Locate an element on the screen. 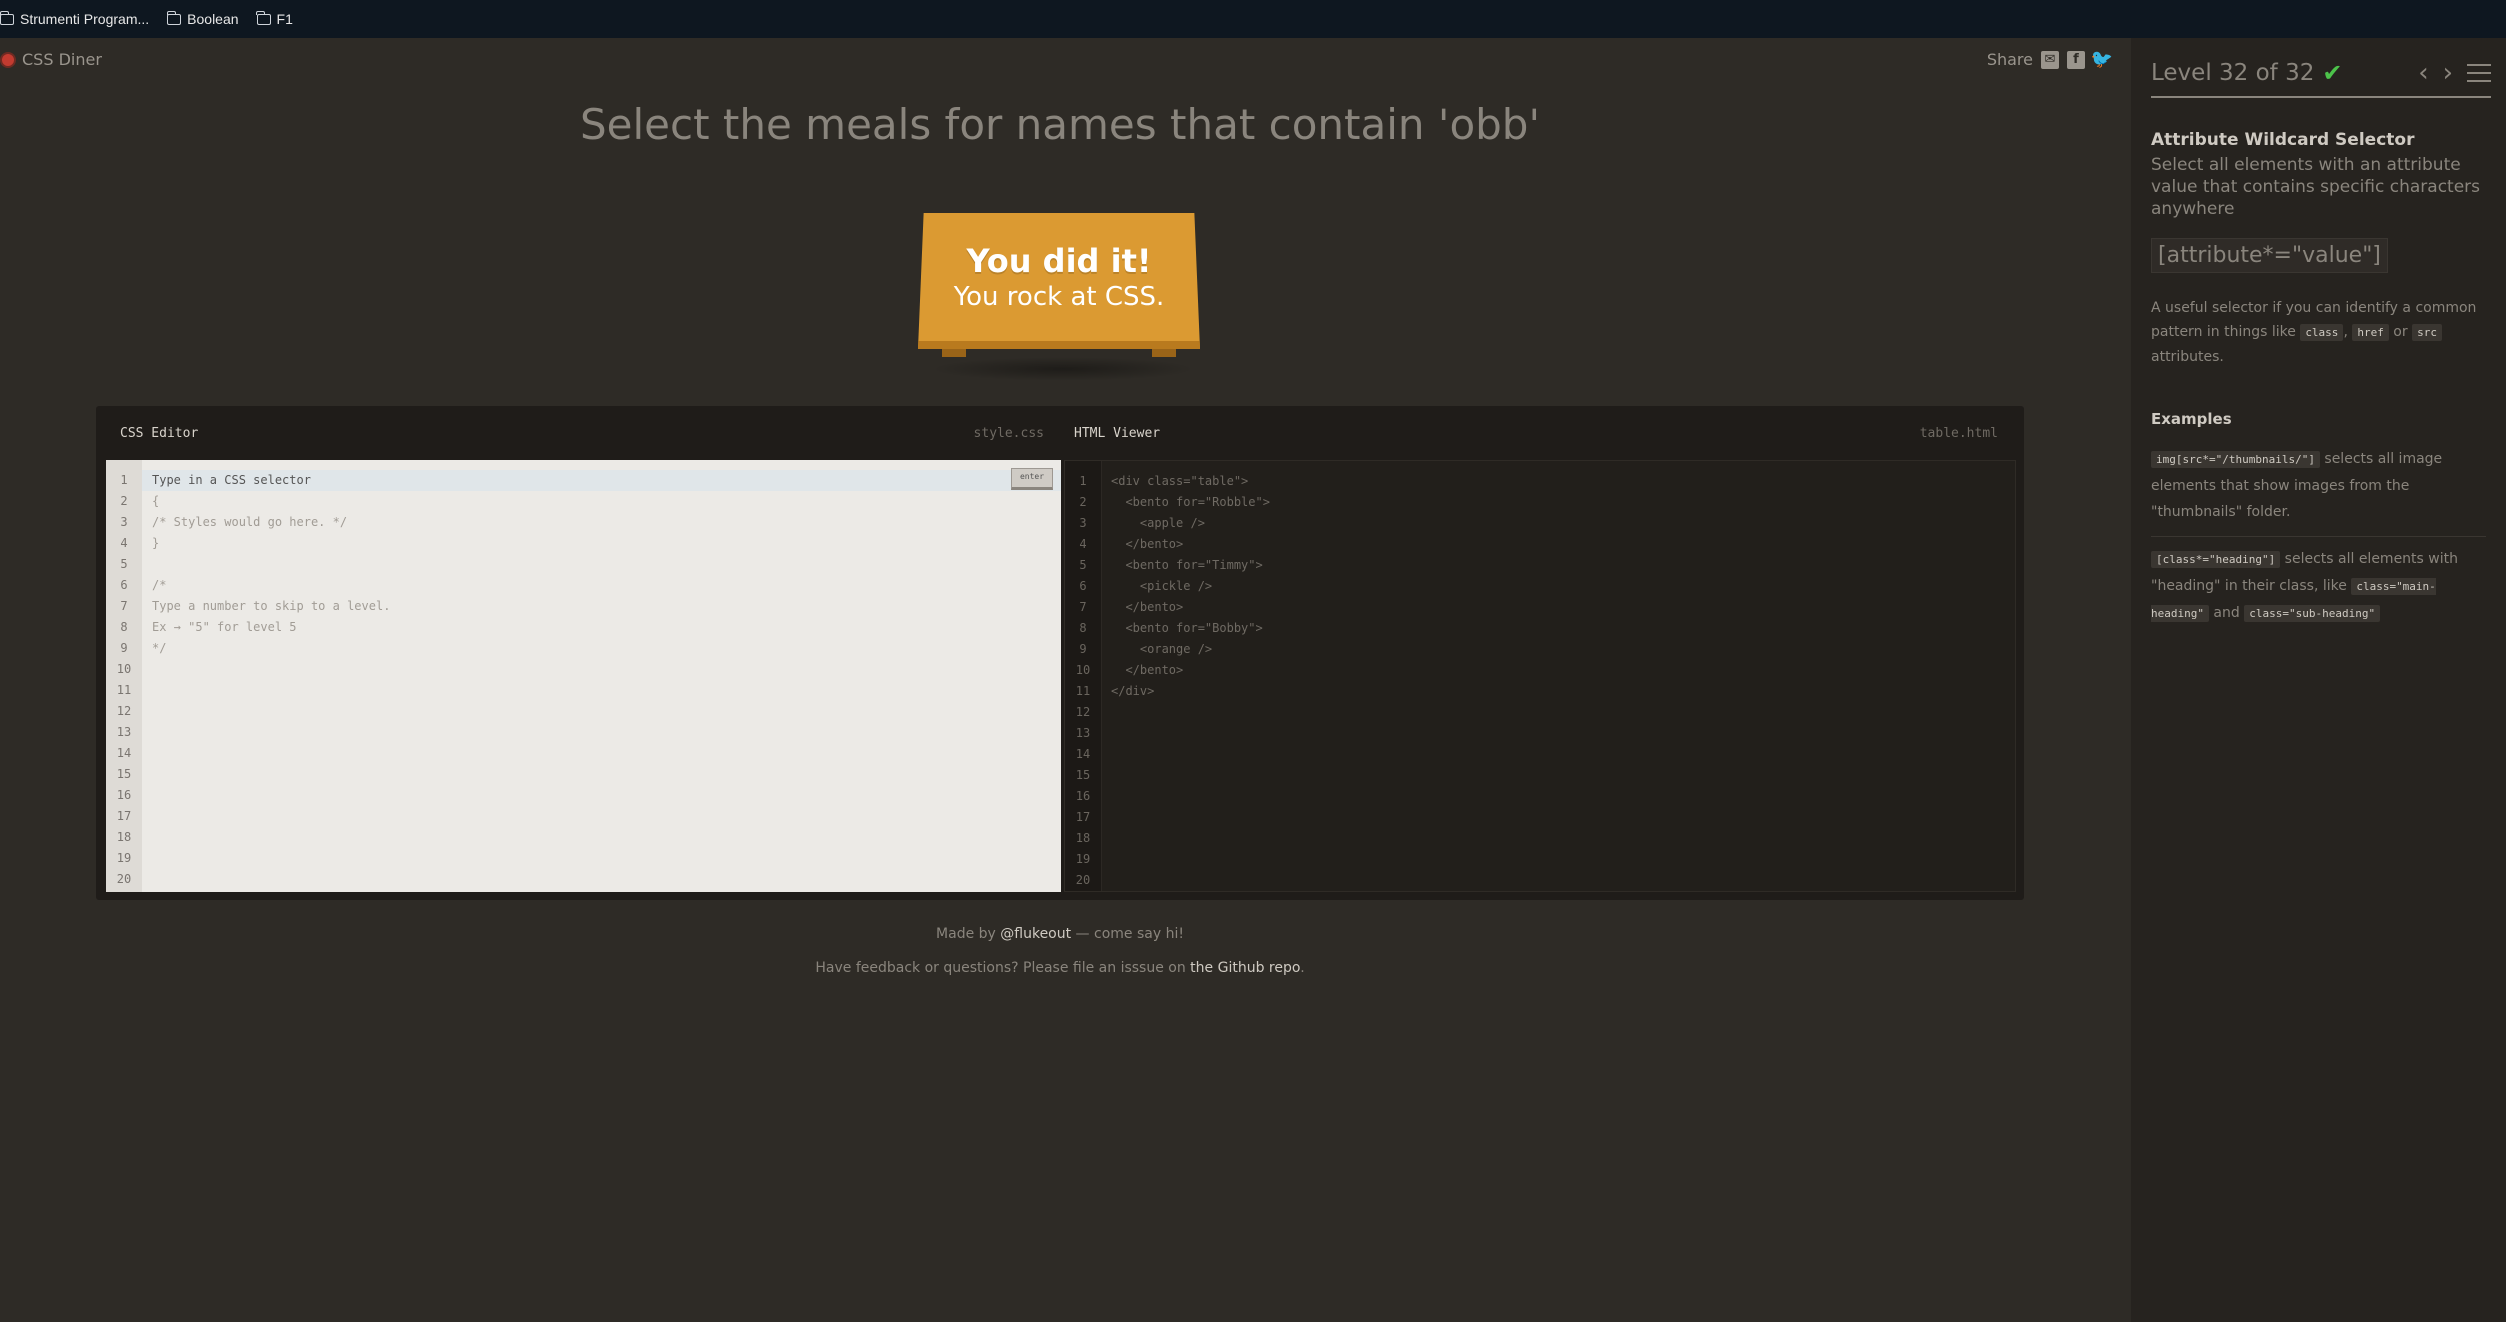  hint-code: src is located at coordinates (2427, 332).